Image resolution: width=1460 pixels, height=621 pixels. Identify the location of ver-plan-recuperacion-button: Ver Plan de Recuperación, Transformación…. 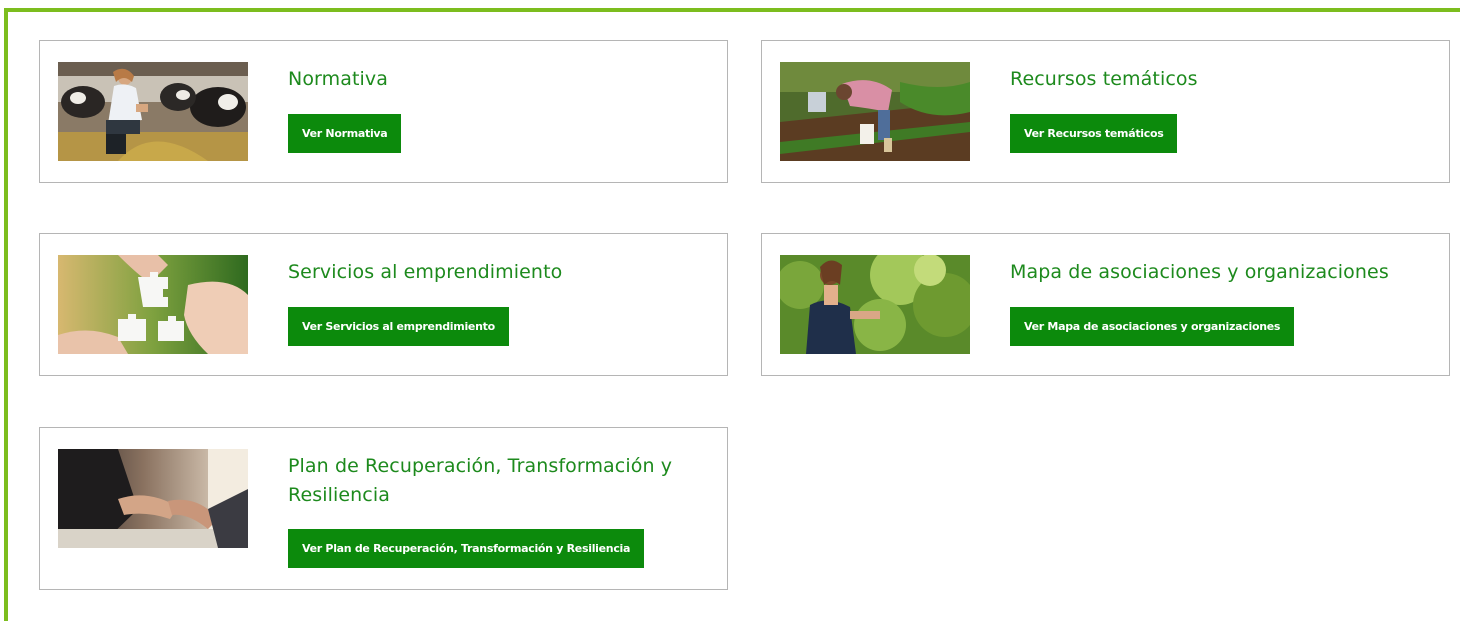
(466, 548).